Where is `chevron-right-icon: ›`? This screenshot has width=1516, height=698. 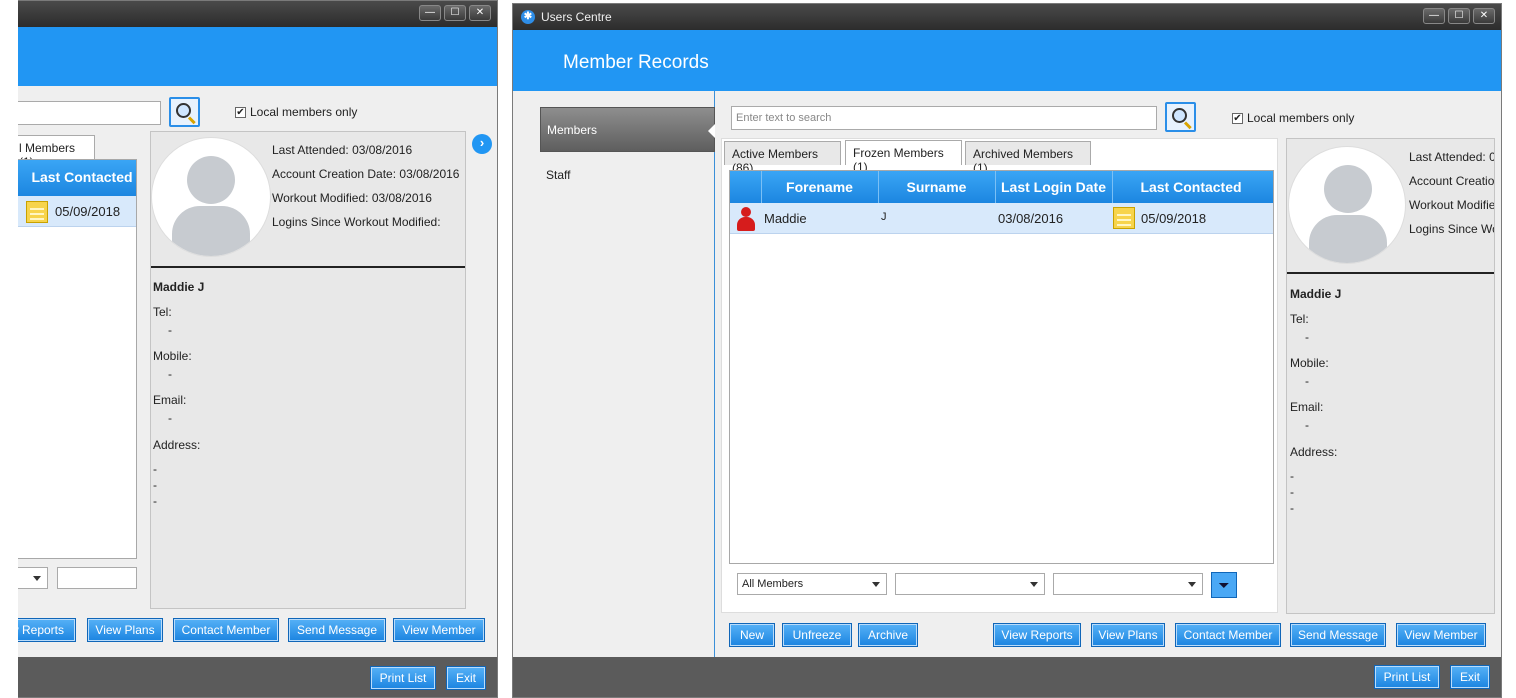 chevron-right-icon: › is located at coordinates (482, 144).